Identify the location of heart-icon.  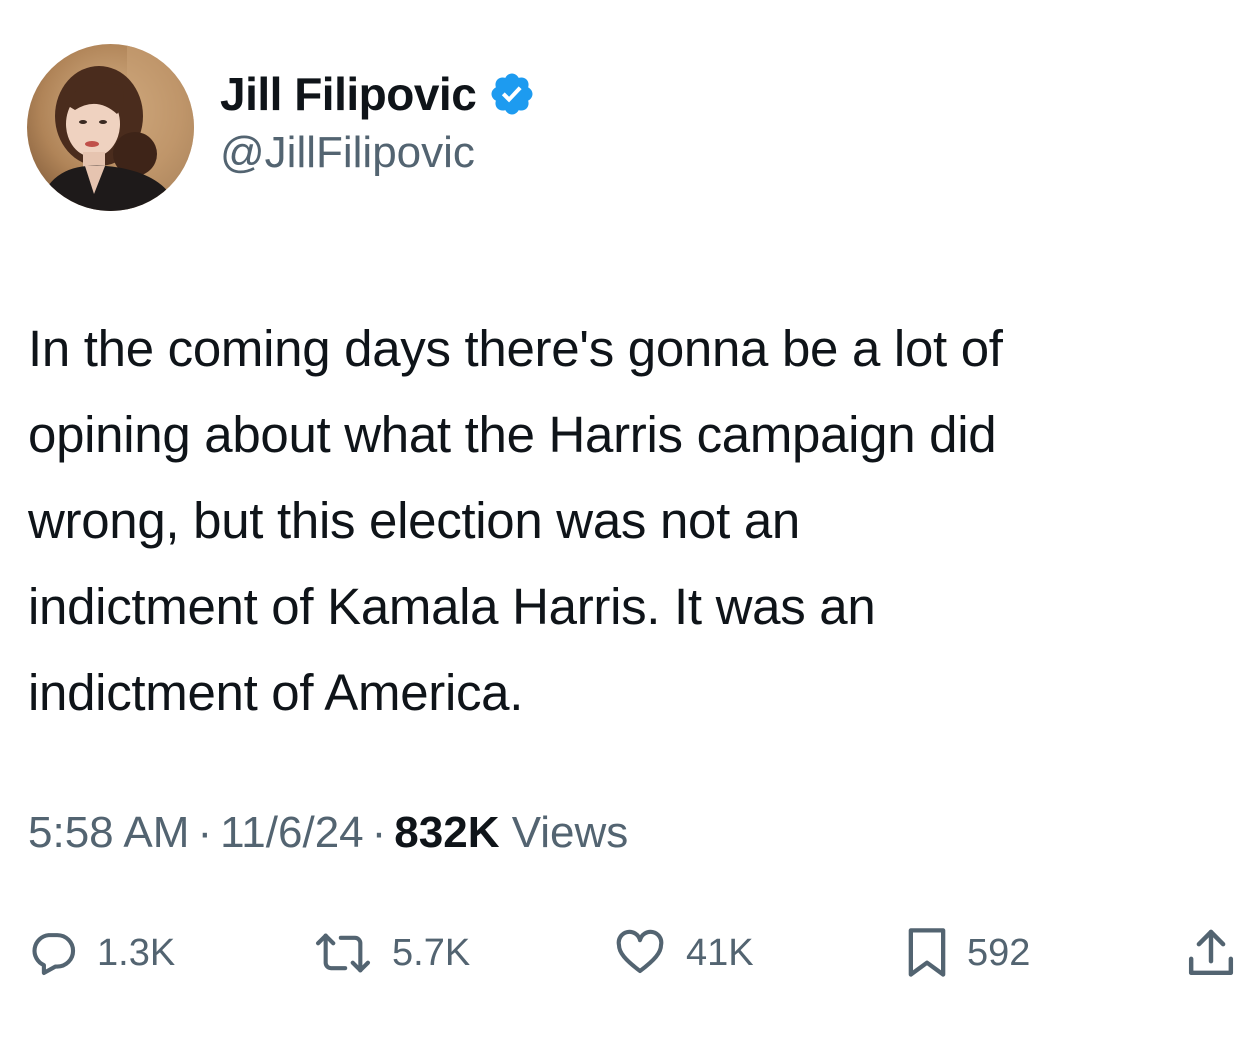
(640, 951).